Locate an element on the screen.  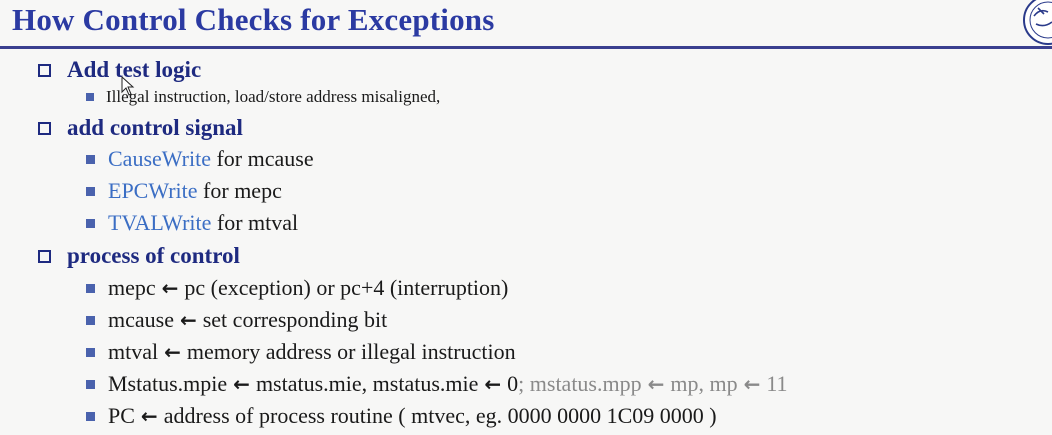
section-process-of-control: process of control is located at coordinates (139, 256).